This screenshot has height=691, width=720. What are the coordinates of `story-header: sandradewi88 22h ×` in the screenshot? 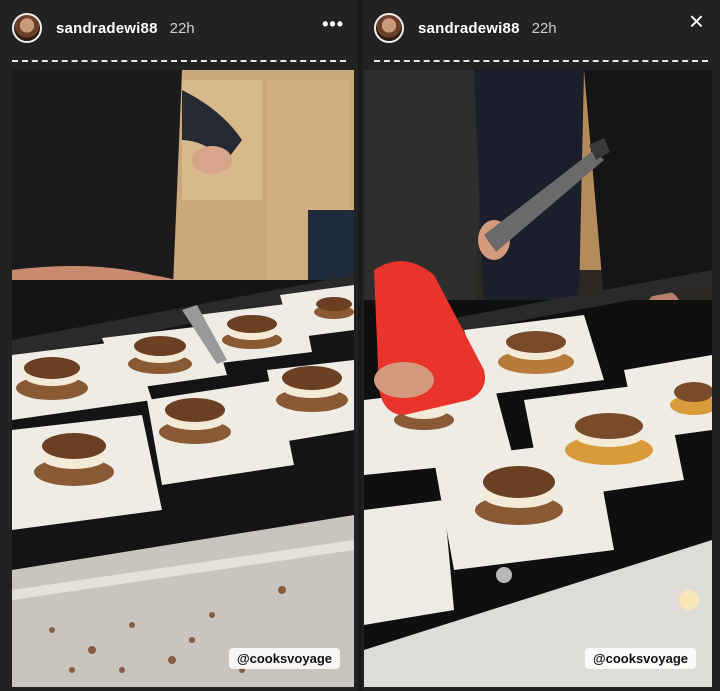 It's located at (541, 28).